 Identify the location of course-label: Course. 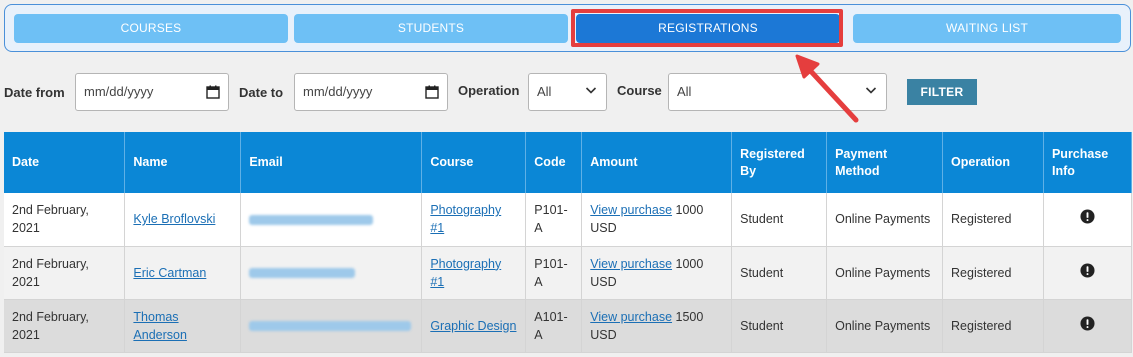
(639, 90).